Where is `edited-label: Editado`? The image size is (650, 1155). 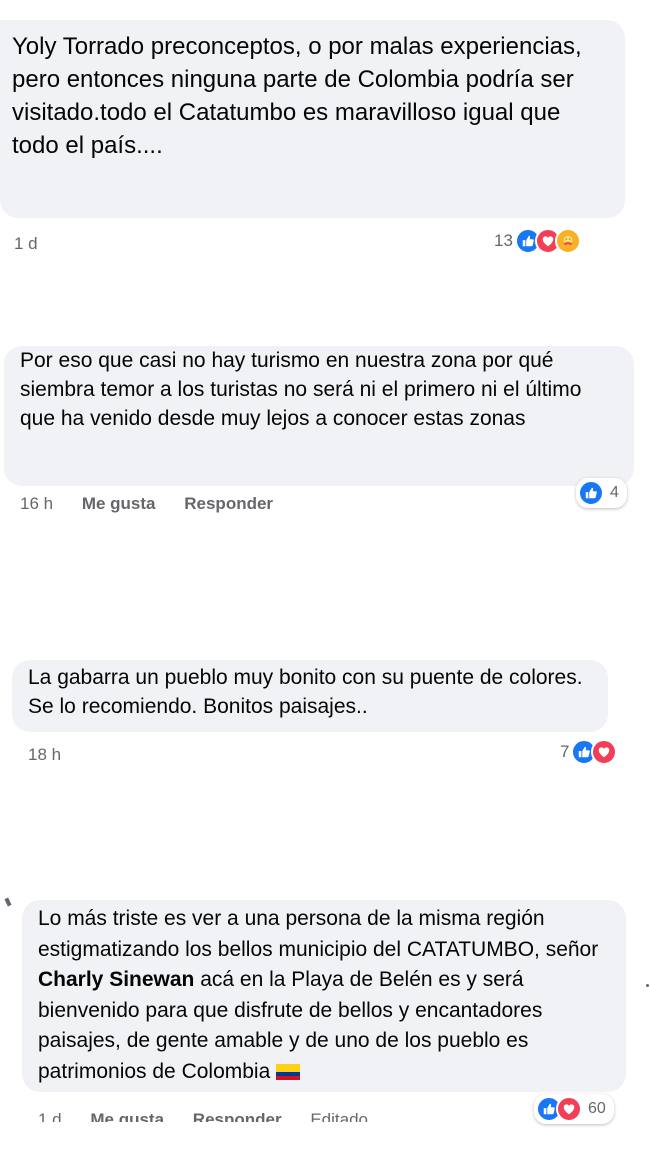
edited-label: Editado is located at coordinates (339, 1116).